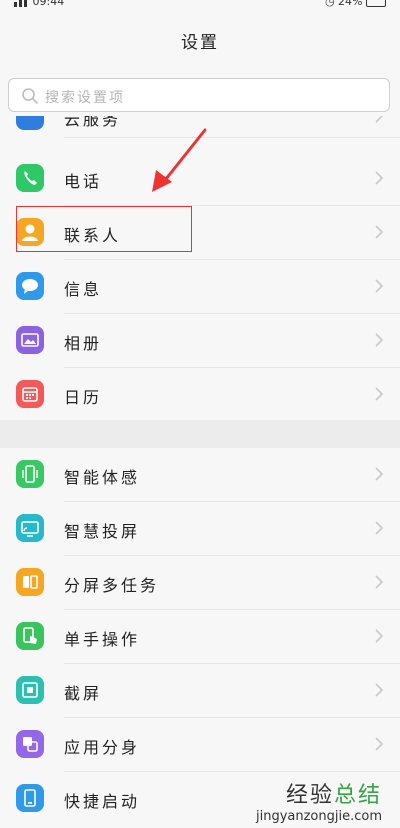 This screenshot has height=828, width=400. Describe the element at coordinates (200, 583) in the screenshot. I see `list-item-split-screen: 分屏多任务` at that location.